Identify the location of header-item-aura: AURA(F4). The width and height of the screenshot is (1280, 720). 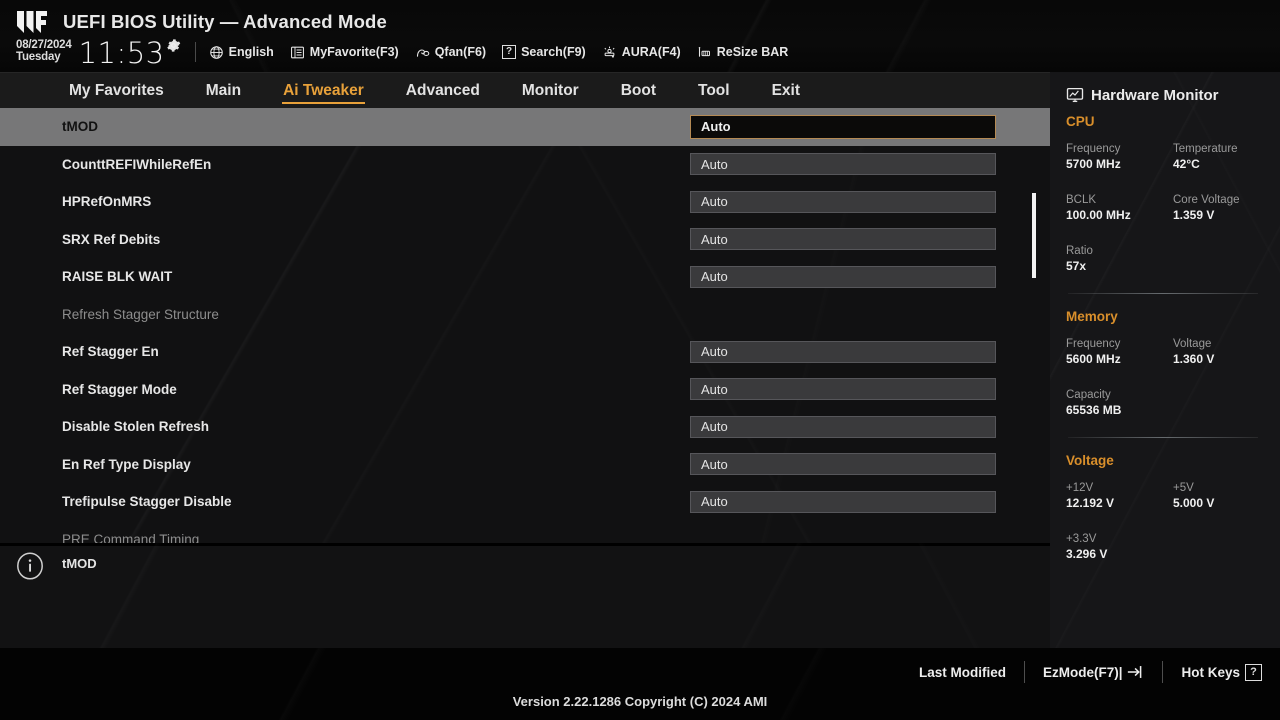
(641, 52).